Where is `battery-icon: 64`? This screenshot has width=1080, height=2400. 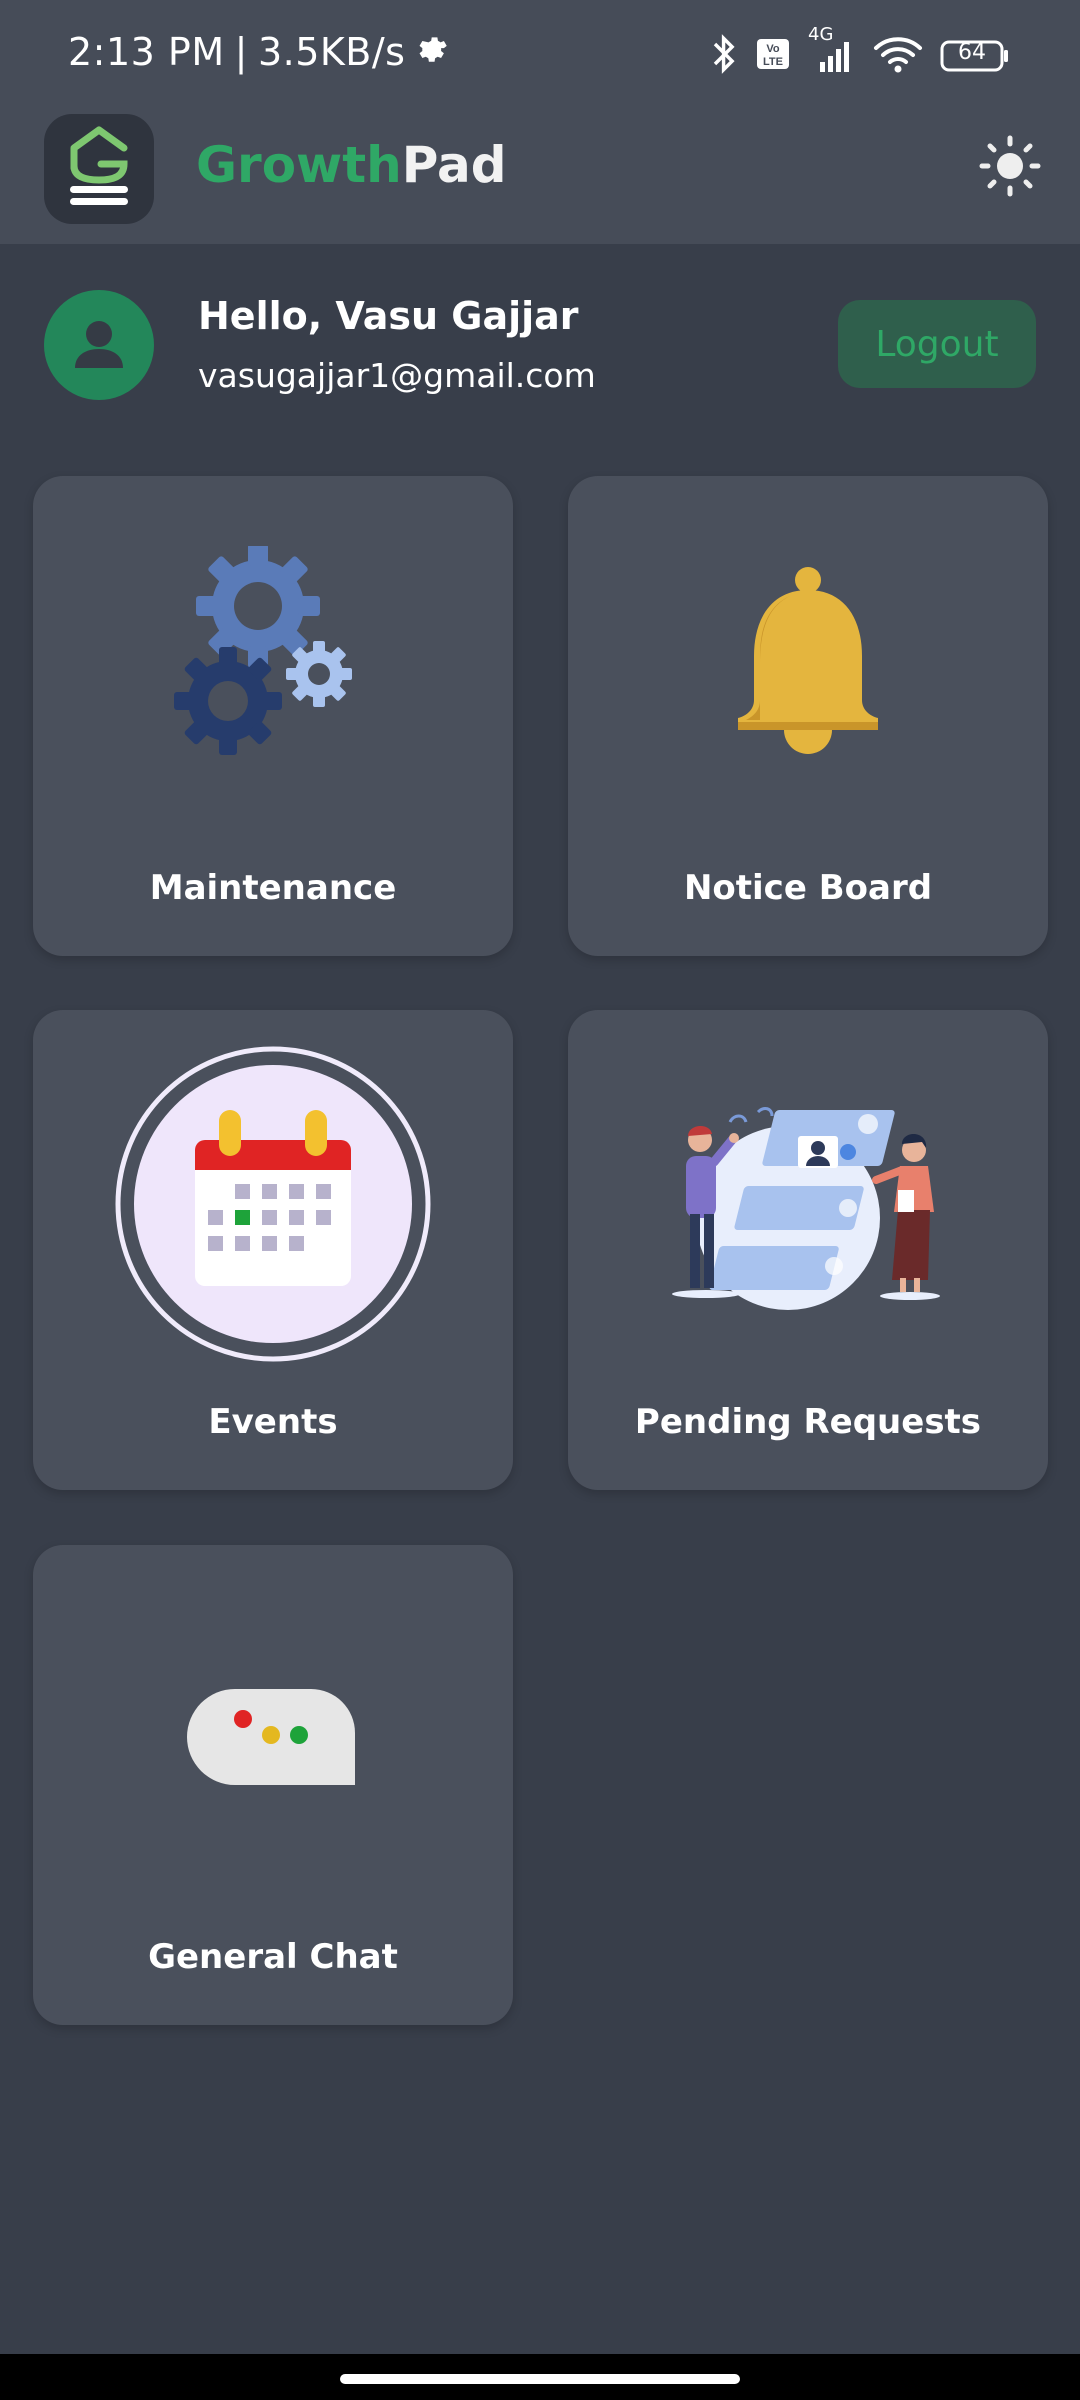 battery-icon: 64 is located at coordinates (975, 56).